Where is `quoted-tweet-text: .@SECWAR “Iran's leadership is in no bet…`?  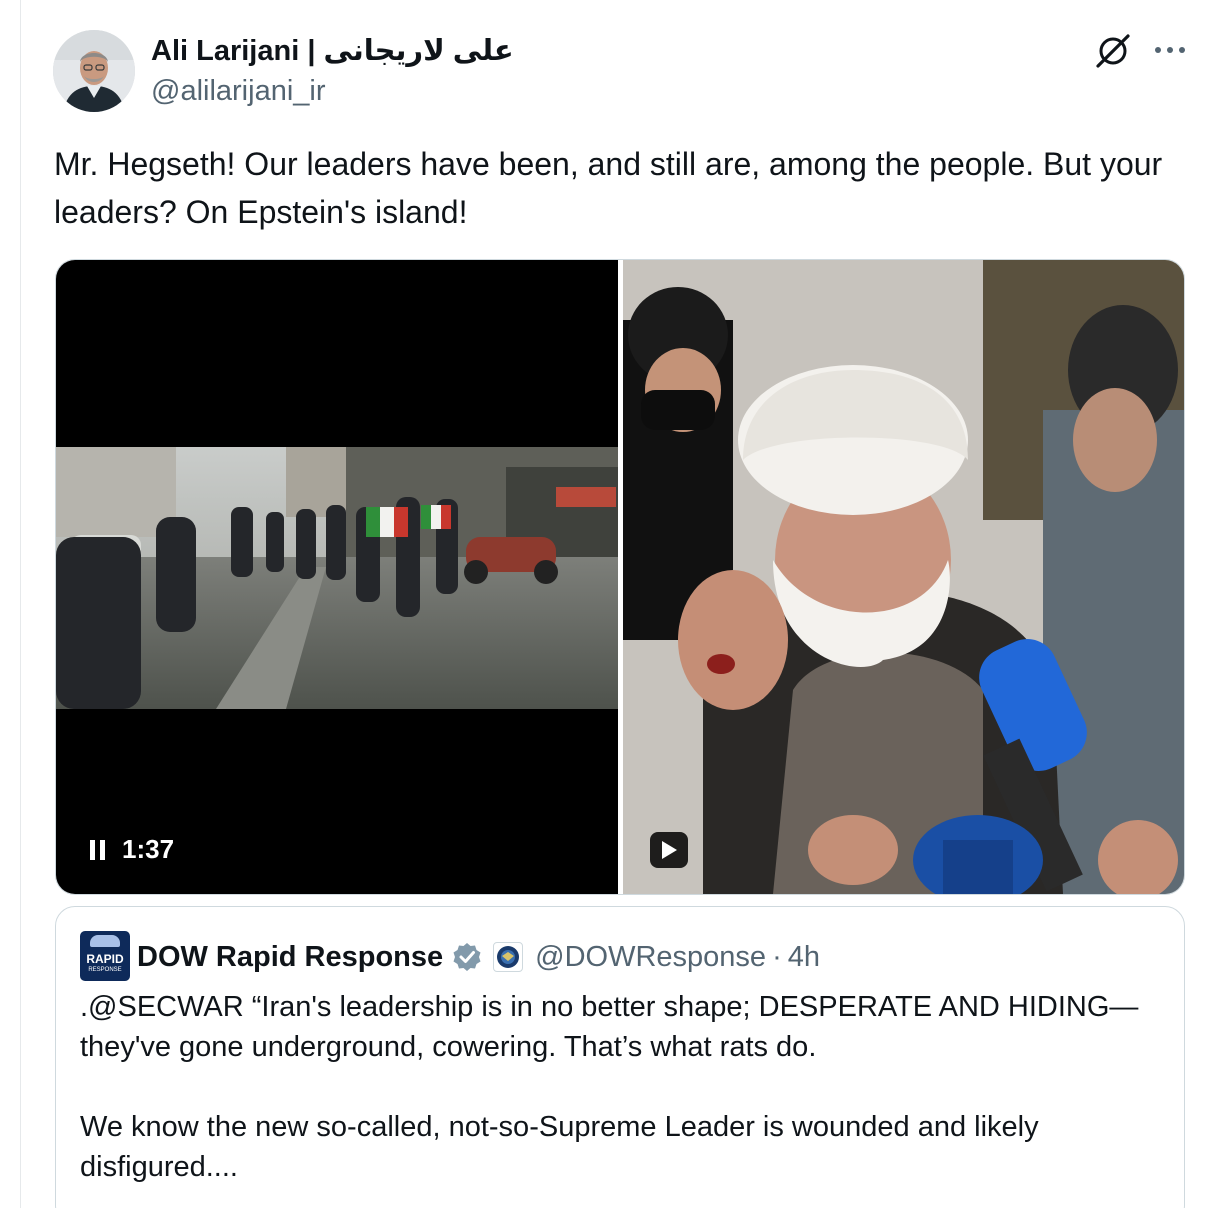
quoted-tweet-text: .@SECWAR “Iran's leadership is in no bet… is located at coordinates (609, 1087).